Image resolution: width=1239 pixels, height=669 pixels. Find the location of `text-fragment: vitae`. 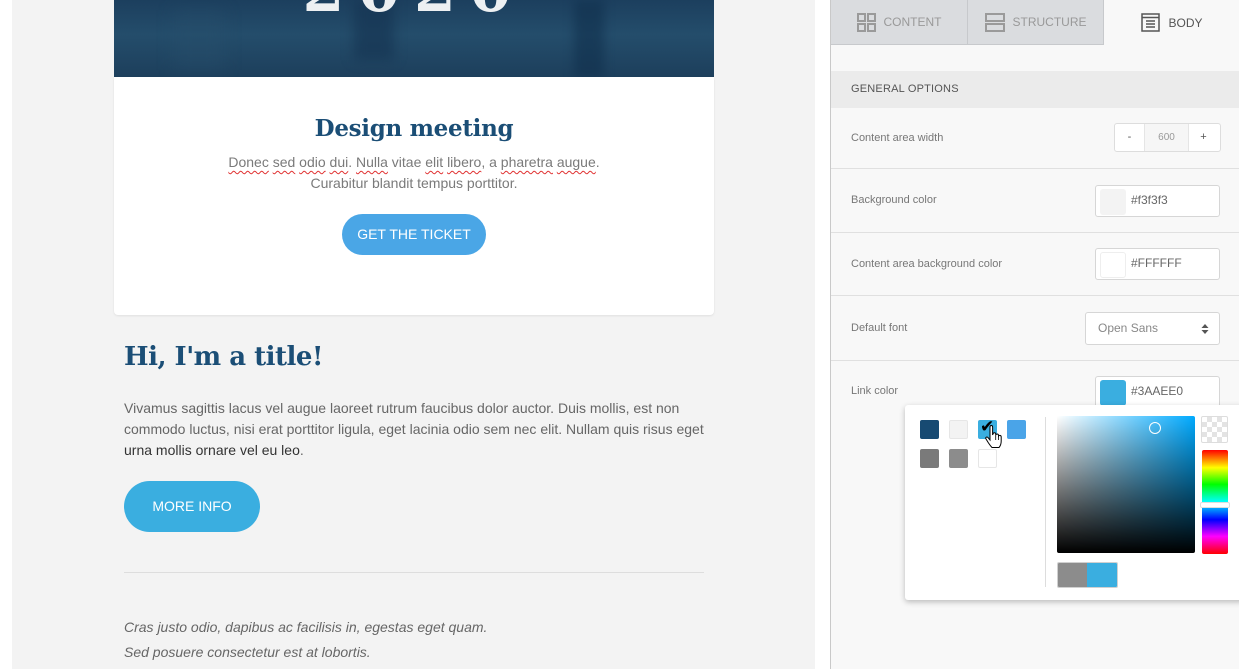

text-fragment: vitae is located at coordinates (406, 162).